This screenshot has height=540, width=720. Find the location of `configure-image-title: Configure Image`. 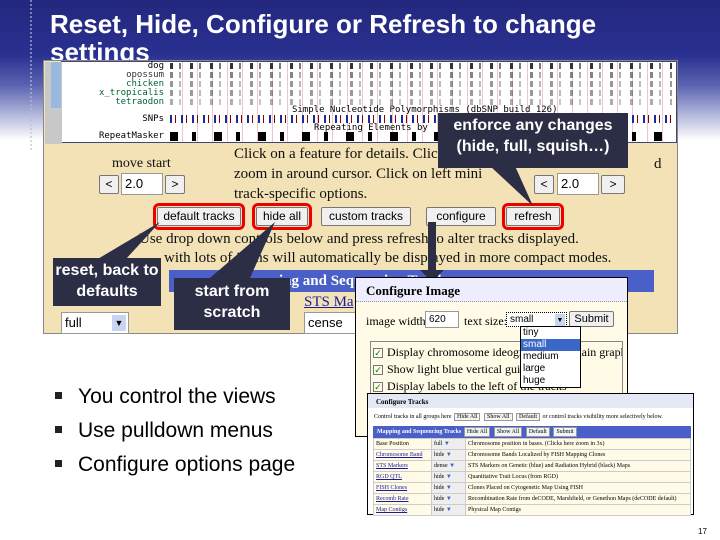

configure-image-title: Configure Image is located at coordinates (491, 290).